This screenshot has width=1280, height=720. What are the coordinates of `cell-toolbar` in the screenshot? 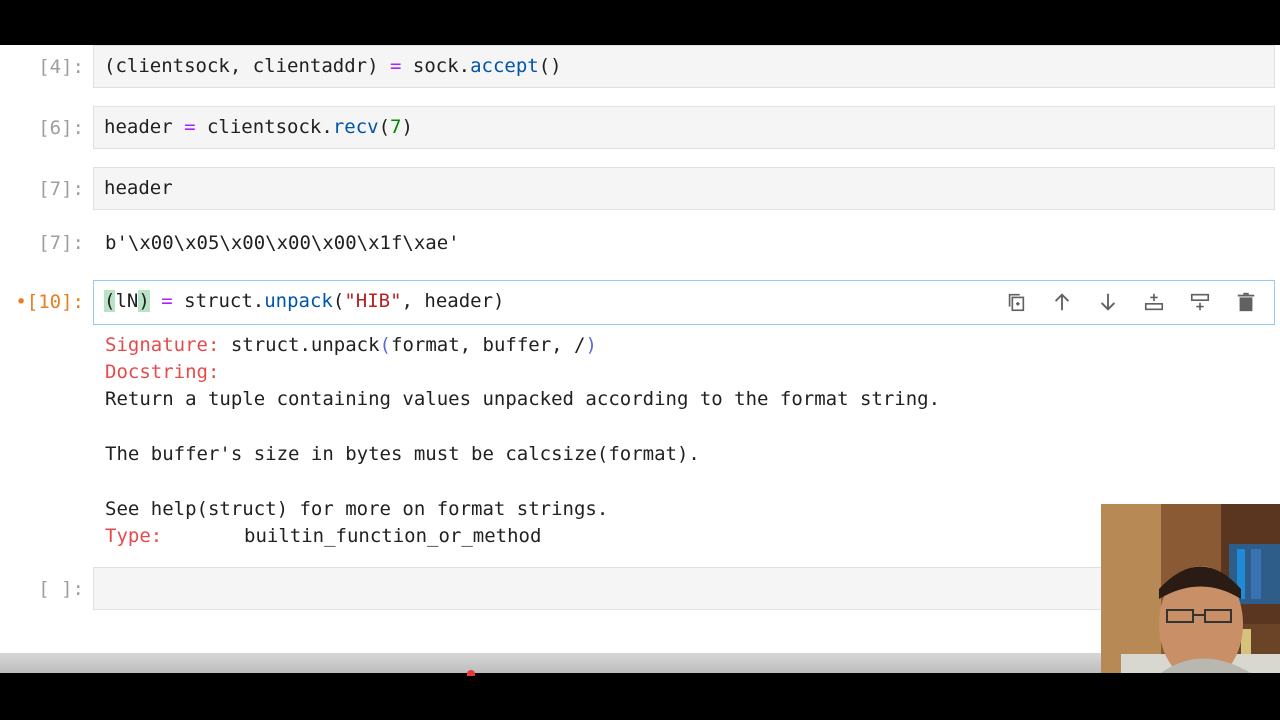 It's located at (1131, 302).